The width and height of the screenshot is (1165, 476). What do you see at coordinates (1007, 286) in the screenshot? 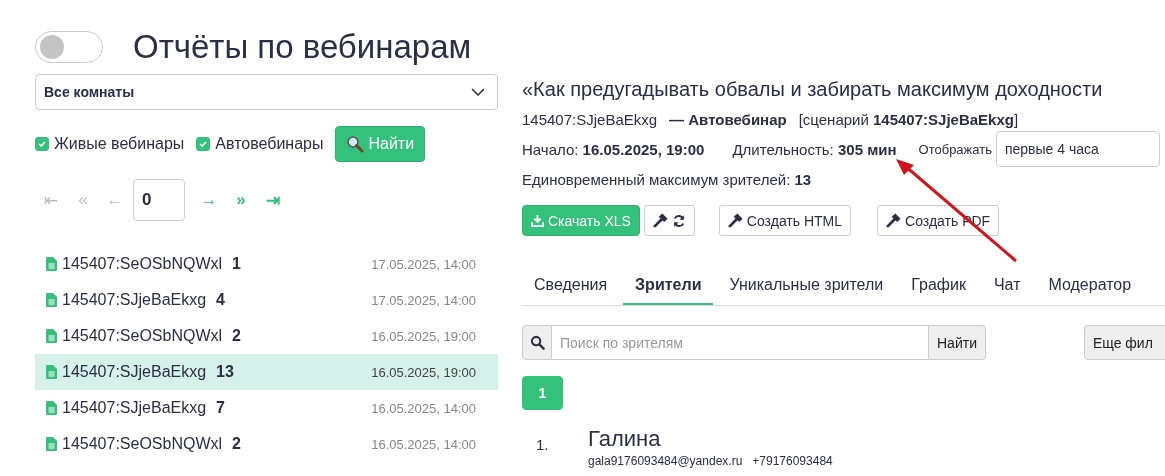
I see `tab: Чат` at bounding box center [1007, 286].